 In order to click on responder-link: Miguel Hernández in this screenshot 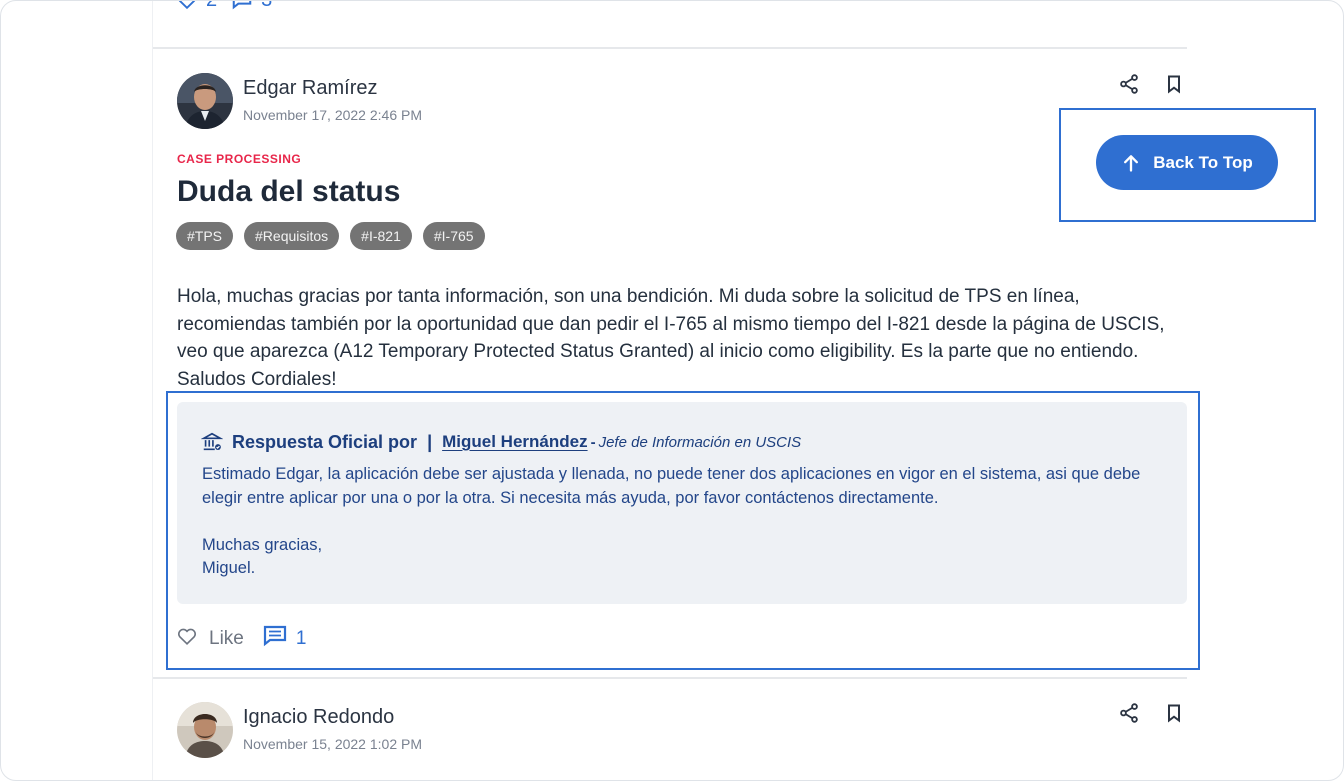, I will do `click(514, 442)`.